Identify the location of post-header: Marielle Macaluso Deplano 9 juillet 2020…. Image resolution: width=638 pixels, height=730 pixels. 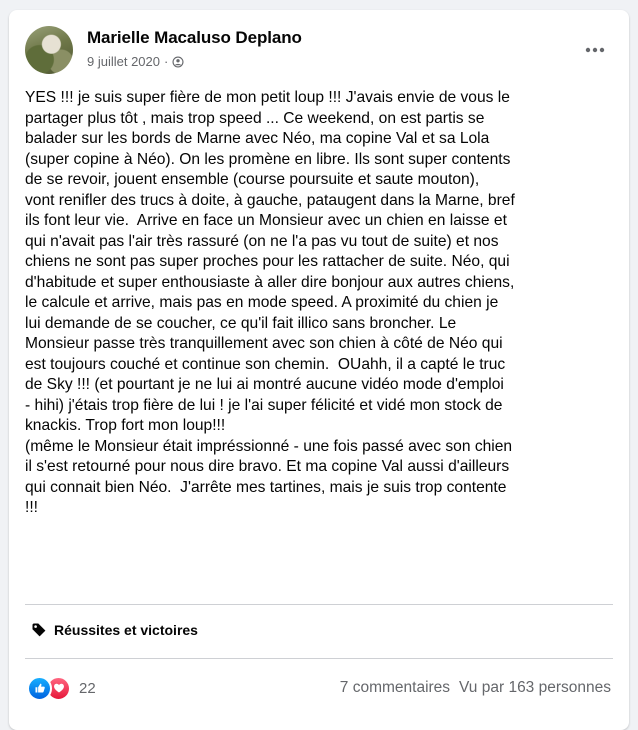
(319, 50).